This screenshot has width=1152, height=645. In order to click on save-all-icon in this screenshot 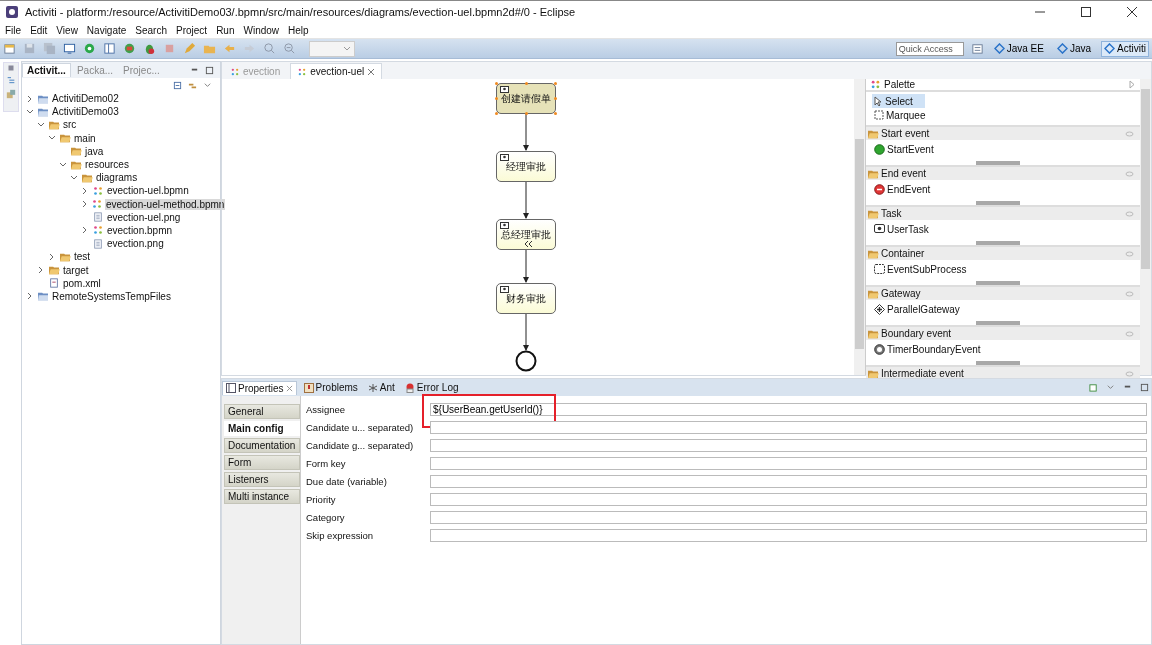, I will do `click(49, 48)`.